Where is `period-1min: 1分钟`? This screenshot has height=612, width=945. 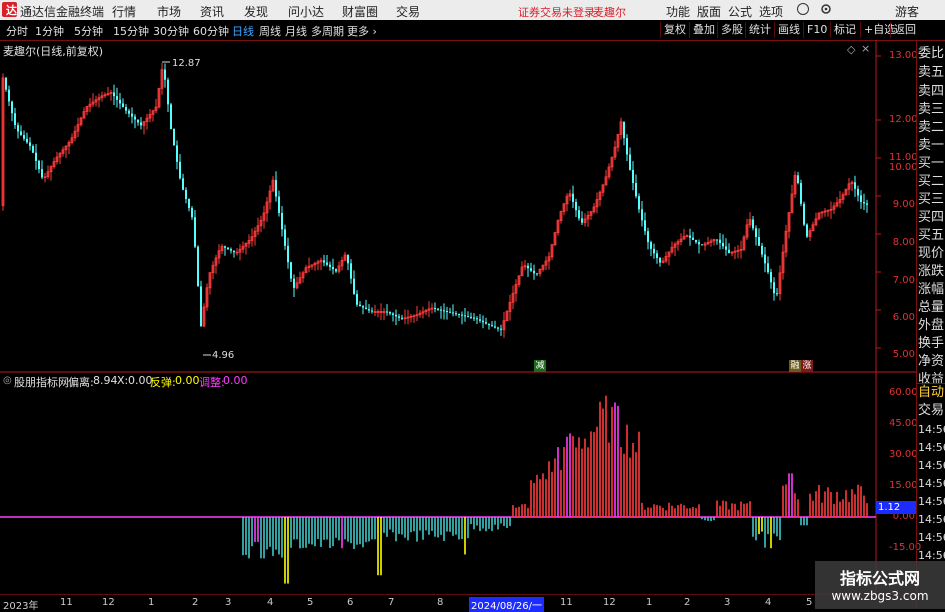 period-1min: 1分钟 is located at coordinates (49, 31).